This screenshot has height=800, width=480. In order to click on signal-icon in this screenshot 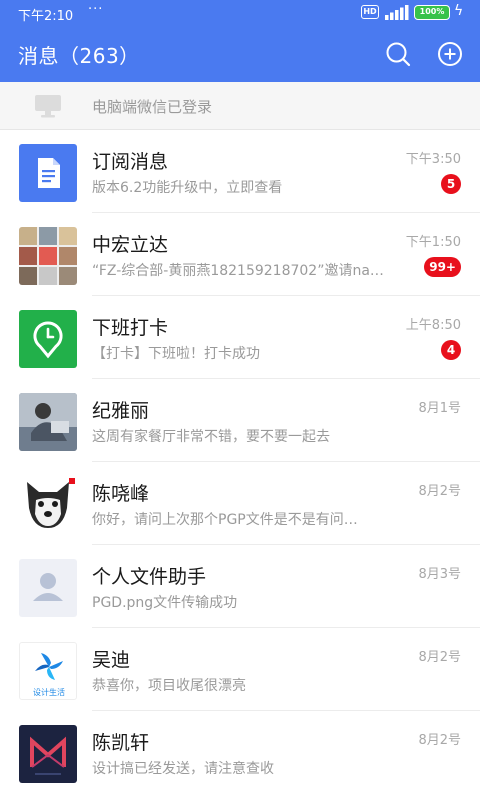, I will do `click(397, 12)`.